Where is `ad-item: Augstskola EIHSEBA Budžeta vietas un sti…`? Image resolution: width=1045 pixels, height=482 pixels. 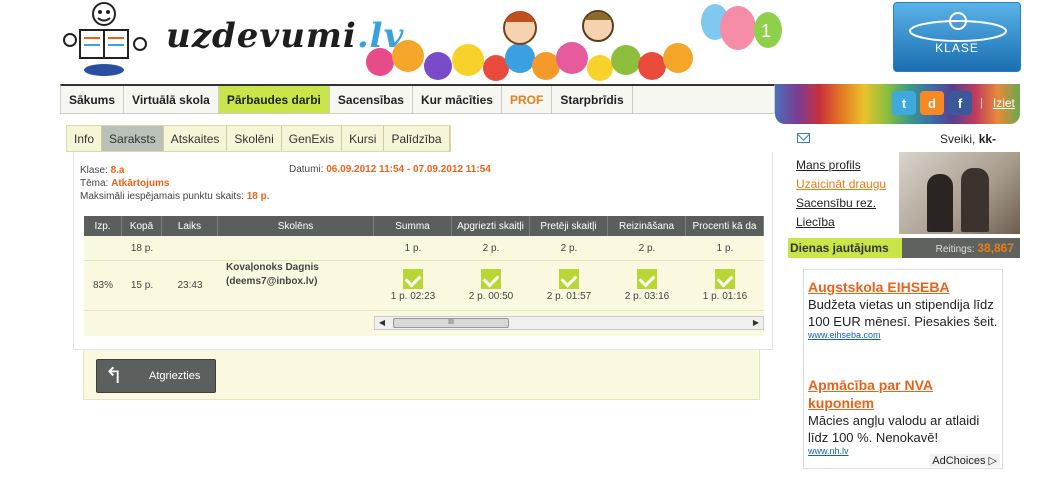 ad-item: Augstskola EIHSEBA Budžeta vietas un sti… is located at coordinates (903, 309).